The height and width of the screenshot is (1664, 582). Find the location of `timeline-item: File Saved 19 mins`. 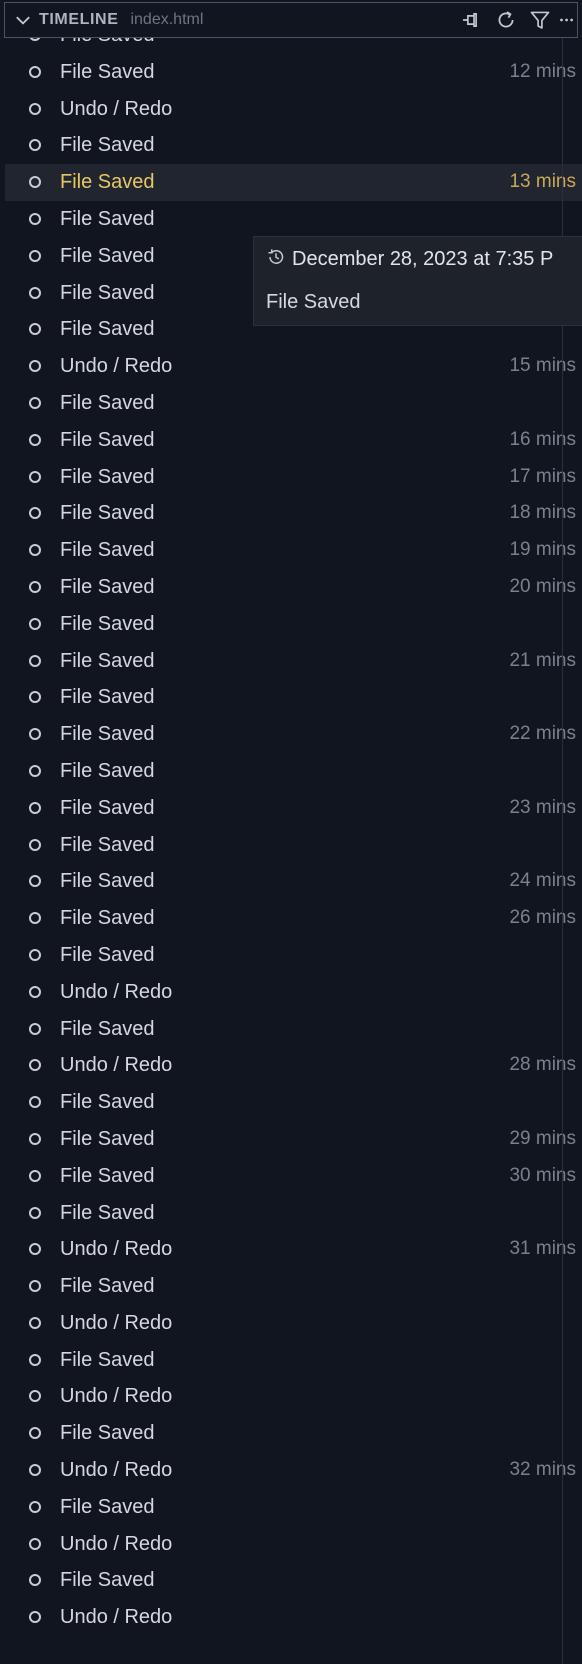

timeline-item: File Saved 19 mins is located at coordinates (293, 550).